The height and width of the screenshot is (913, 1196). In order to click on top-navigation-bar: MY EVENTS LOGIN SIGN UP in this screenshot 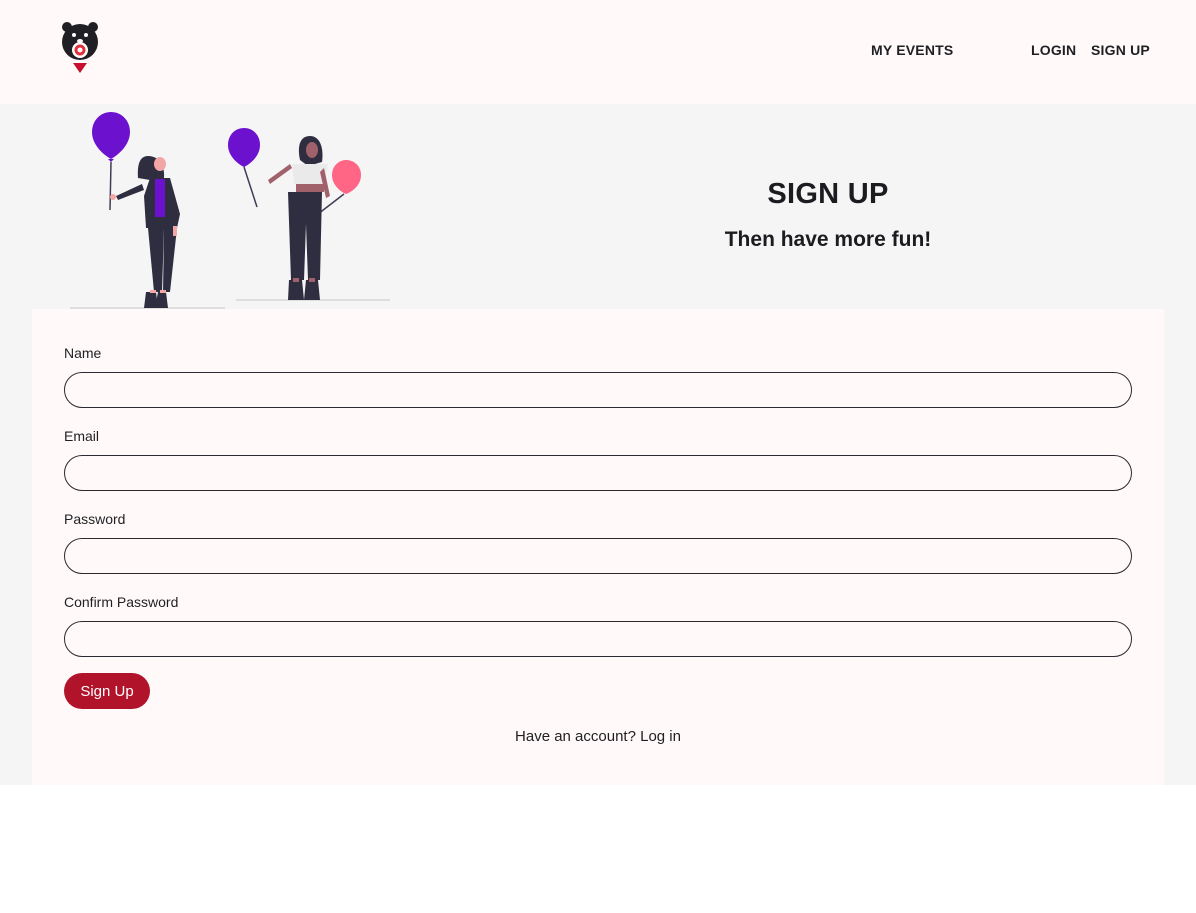, I will do `click(598, 52)`.